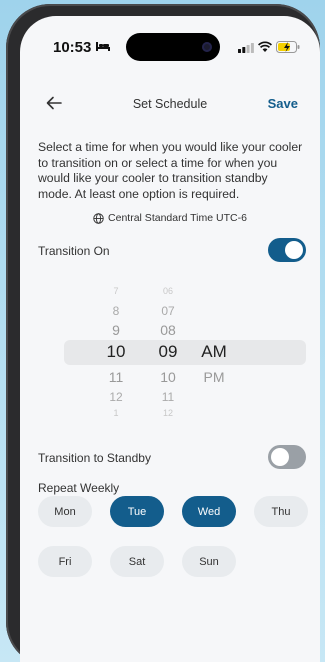 This screenshot has height=662, width=325. I want to click on battery-charging-icon, so click(288, 47).